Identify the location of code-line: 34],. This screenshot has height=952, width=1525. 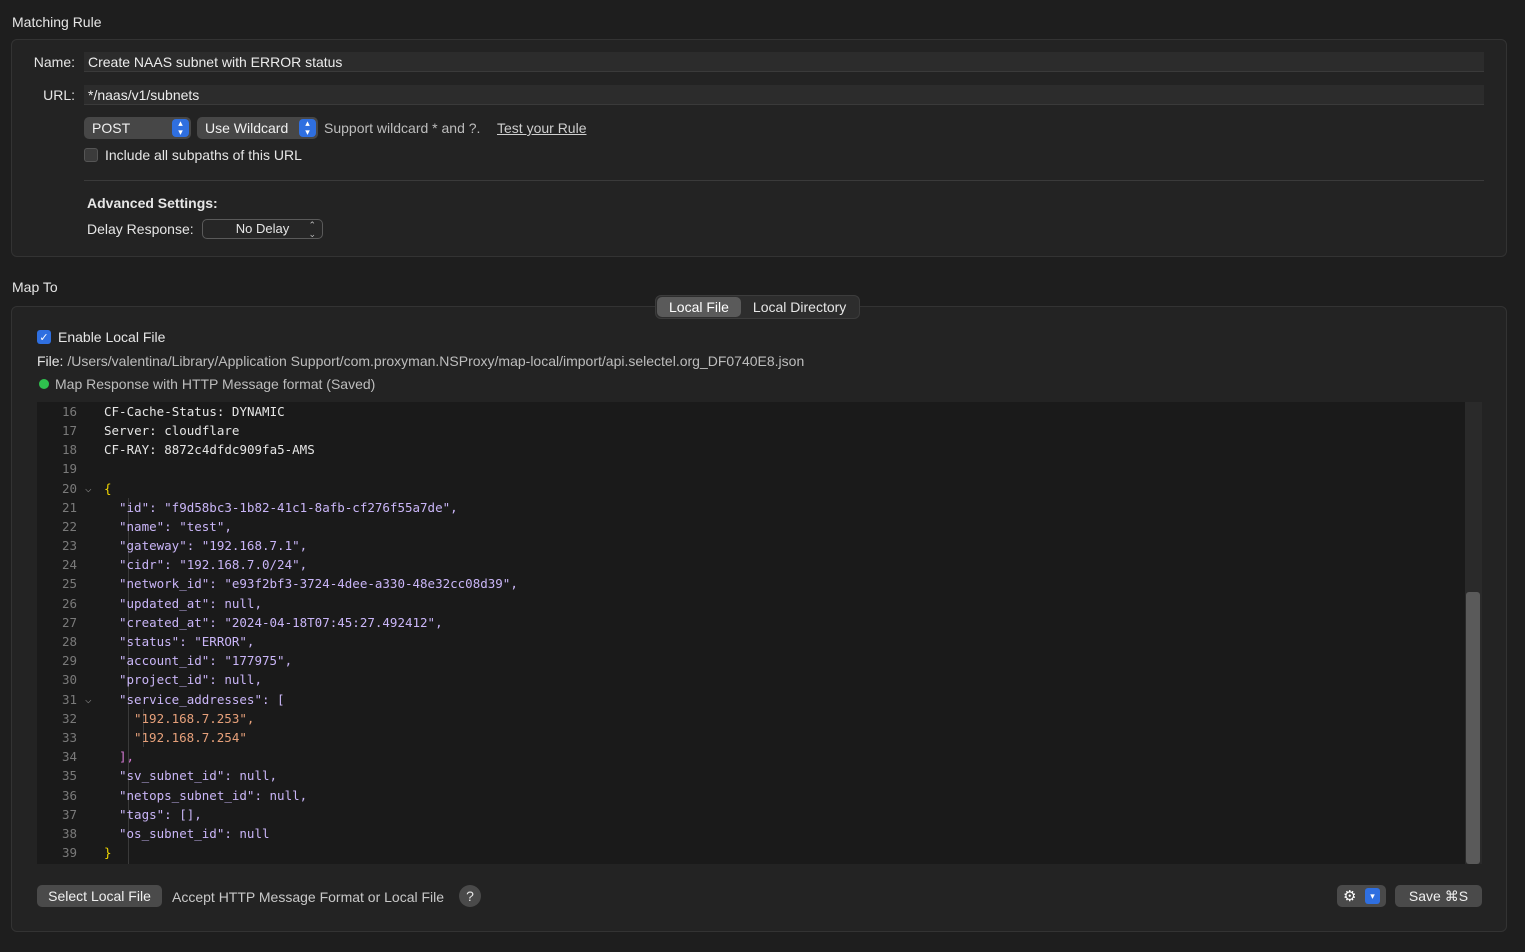
(98, 756).